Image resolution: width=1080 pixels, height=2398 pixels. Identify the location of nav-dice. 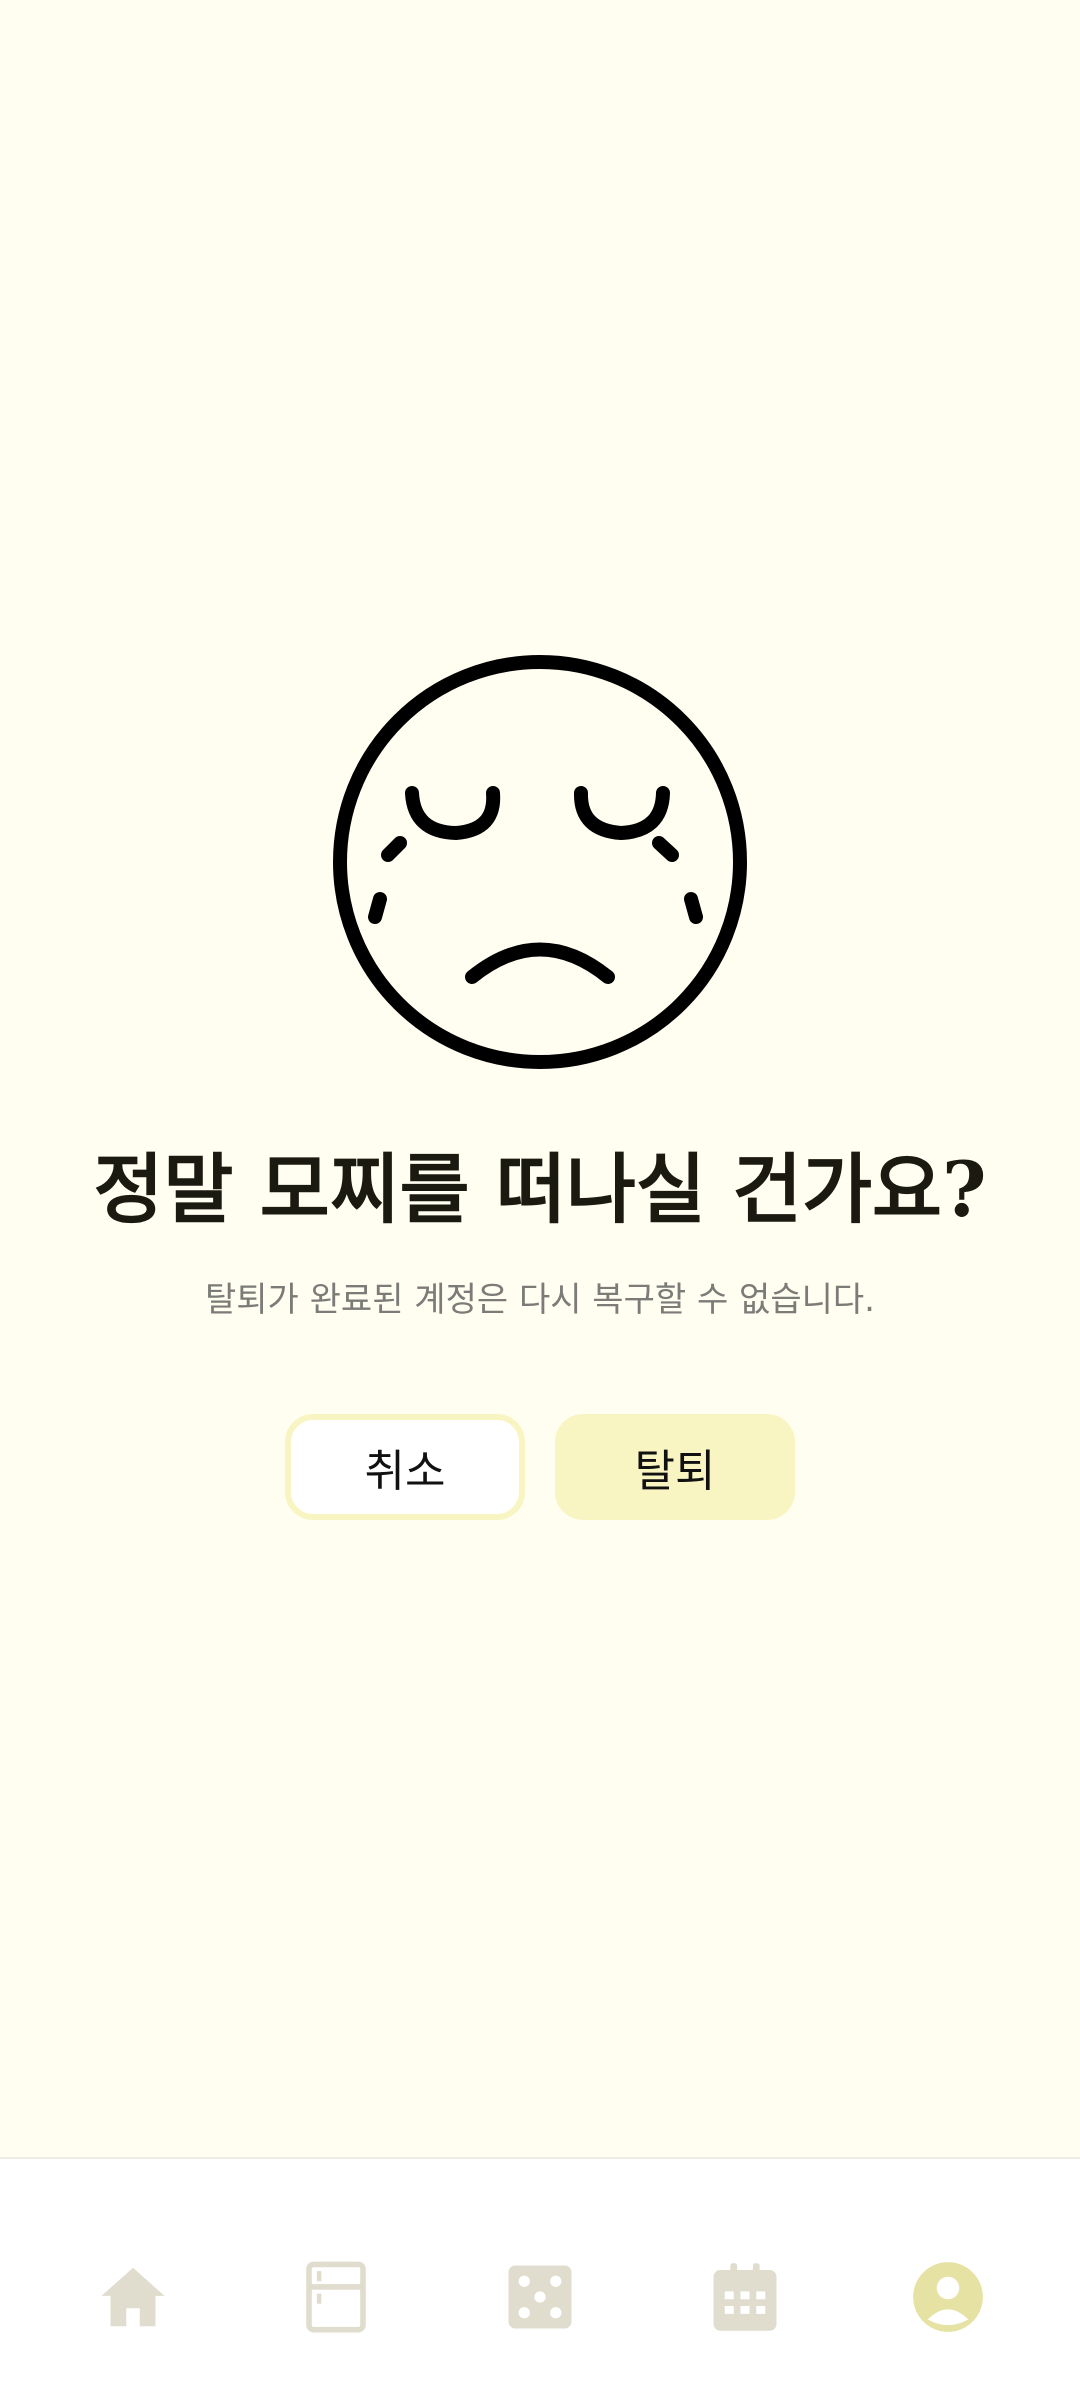
(540, 2297).